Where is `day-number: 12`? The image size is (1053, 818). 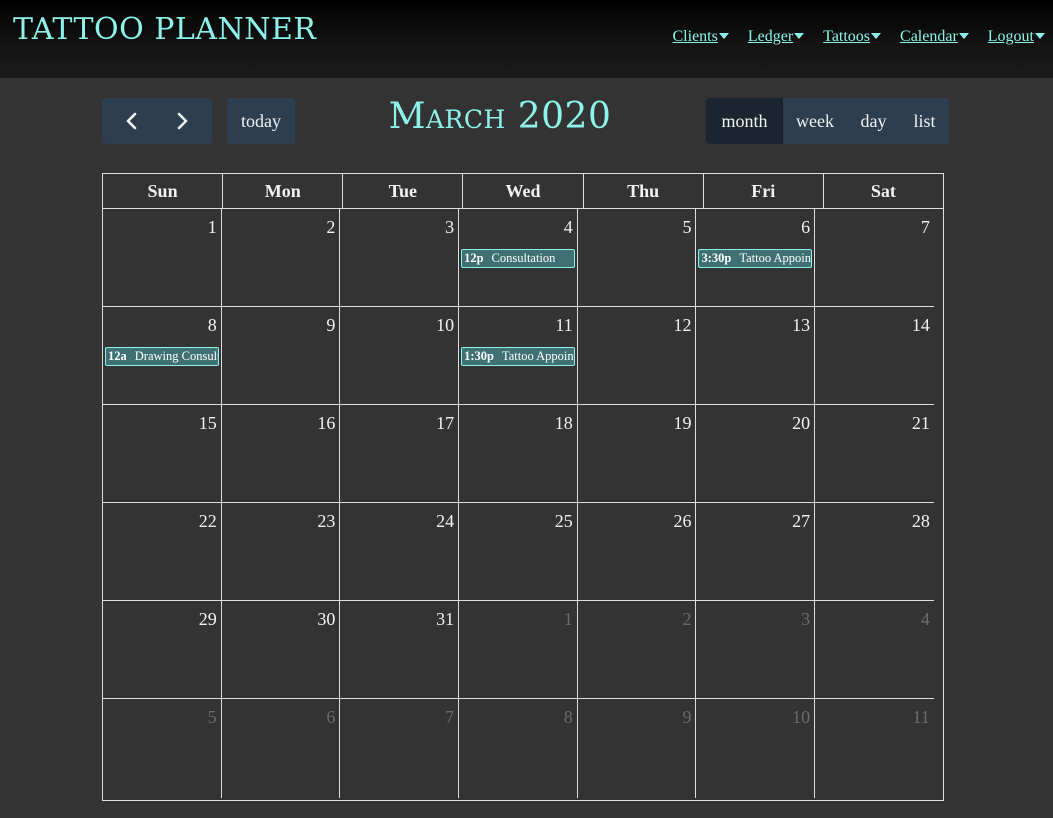
day-number: 12 is located at coordinates (682, 325).